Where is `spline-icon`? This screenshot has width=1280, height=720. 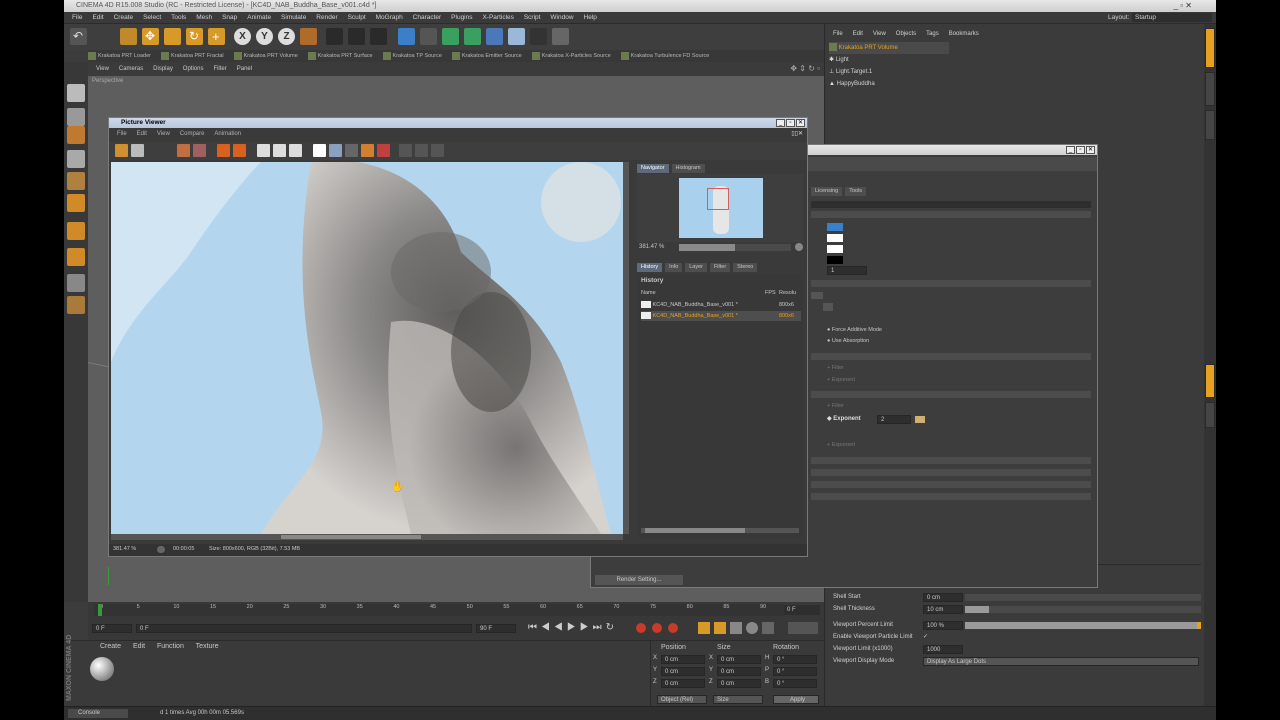 spline-icon is located at coordinates (428, 36).